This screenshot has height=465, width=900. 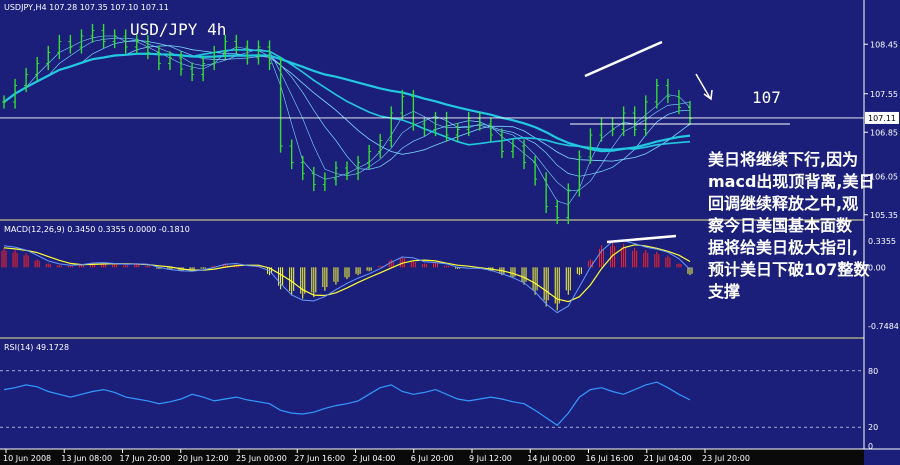 I want to click on overlay-title: USD/JPY 4h, so click(x=178, y=29).